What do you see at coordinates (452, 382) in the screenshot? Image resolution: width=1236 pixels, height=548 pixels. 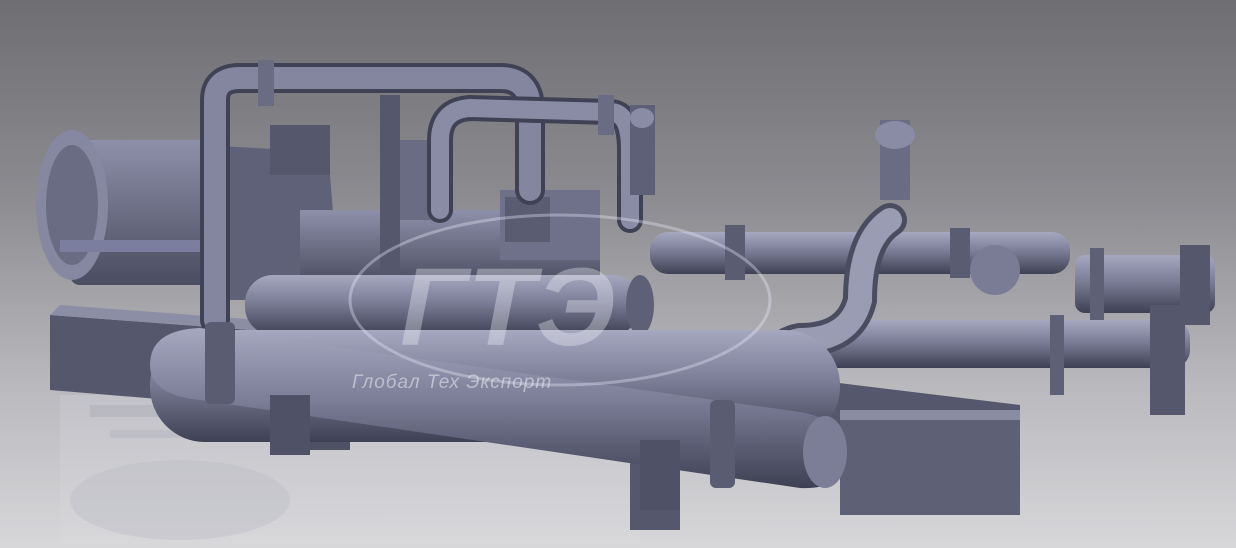 I see `watermark-caption: Глобал Тех Экспорт` at bounding box center [452, 382].